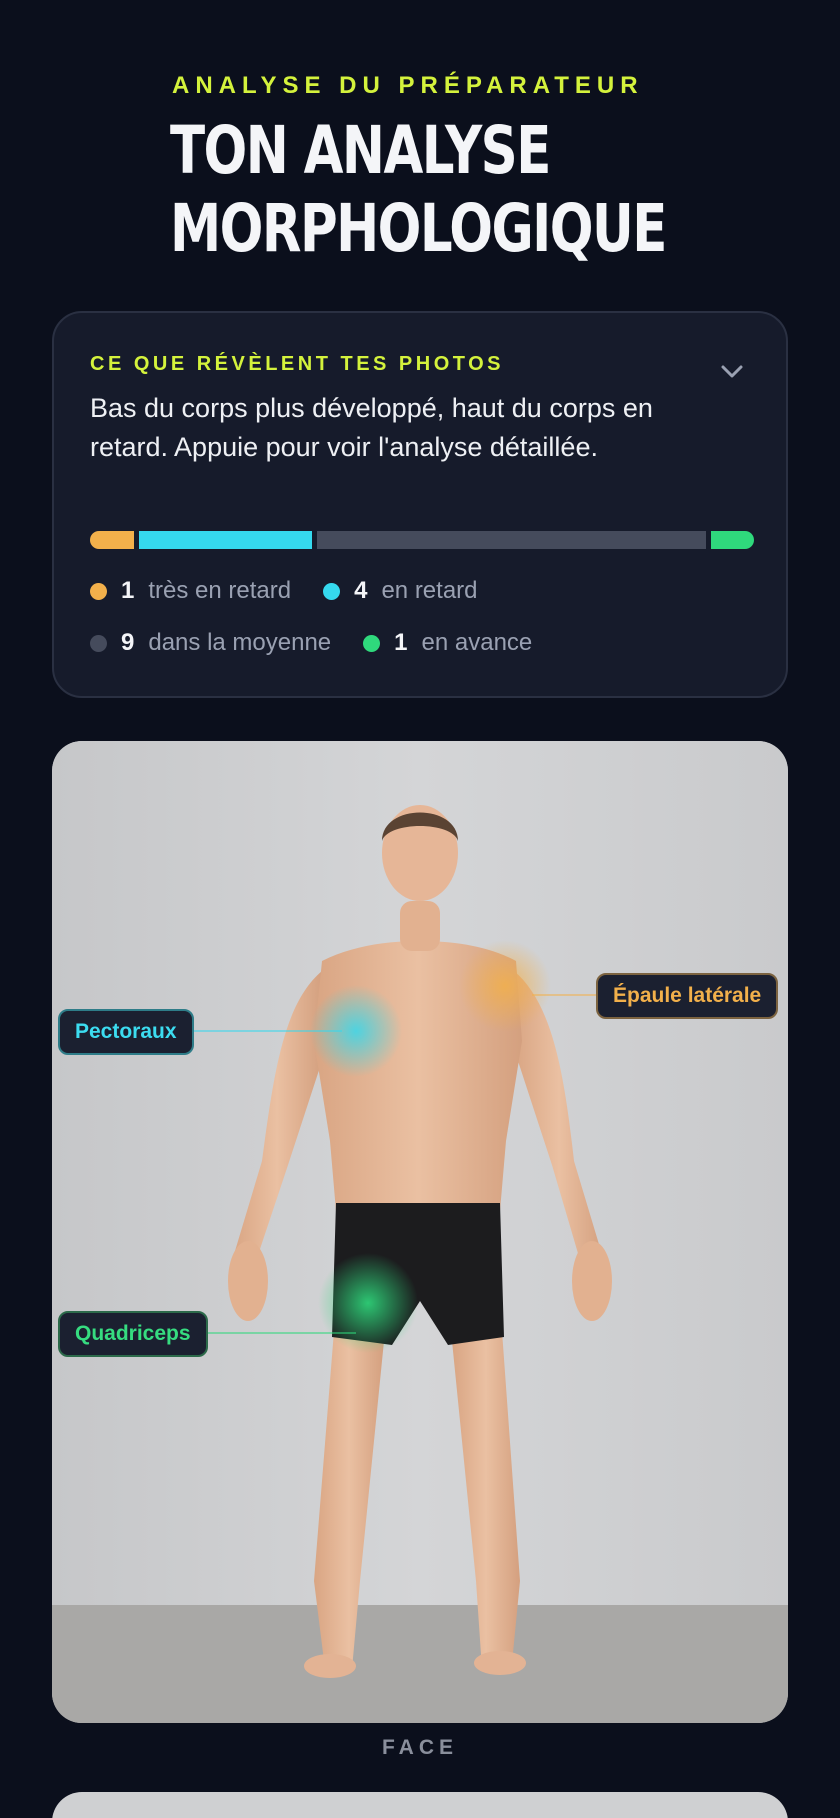 This screenshot has height=1818, width=840. I want to click on summary-eyebrow: CE QUE RÉVÈLENT TES PHOTOS, so click(297, 364).